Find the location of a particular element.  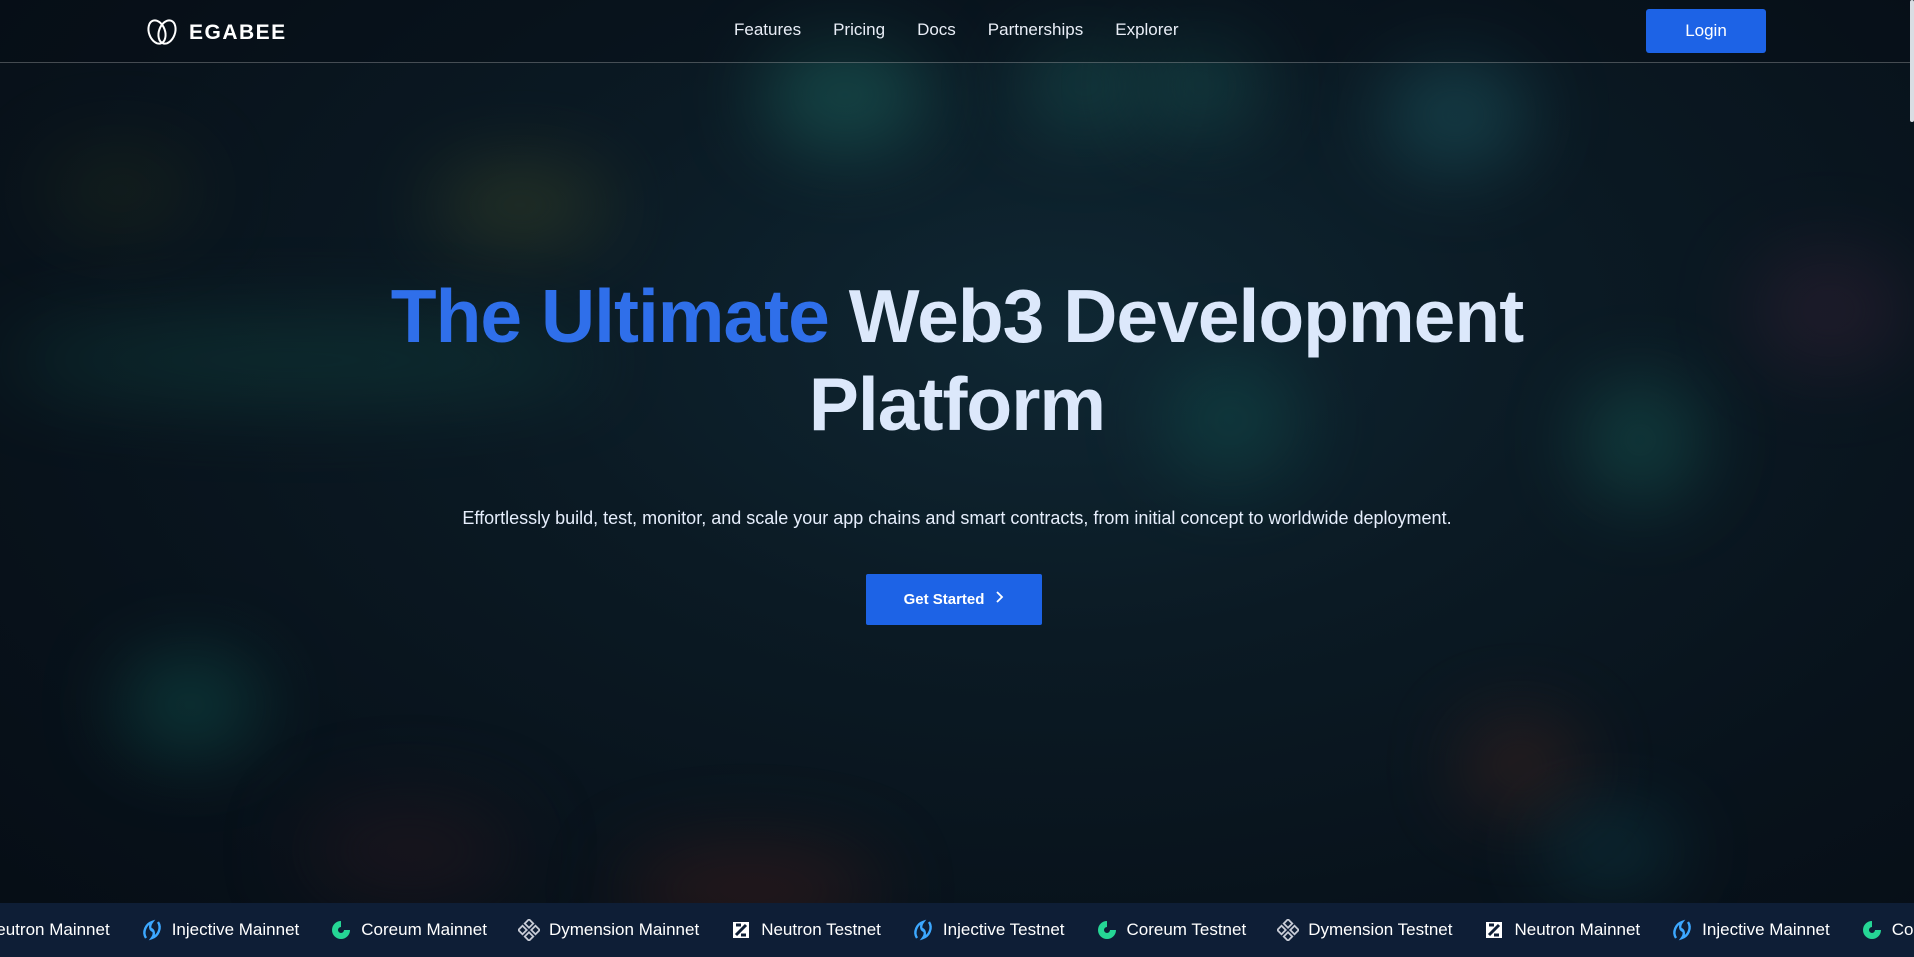

chain-item: Neutron Testnet is located at coordinates (805, 930).